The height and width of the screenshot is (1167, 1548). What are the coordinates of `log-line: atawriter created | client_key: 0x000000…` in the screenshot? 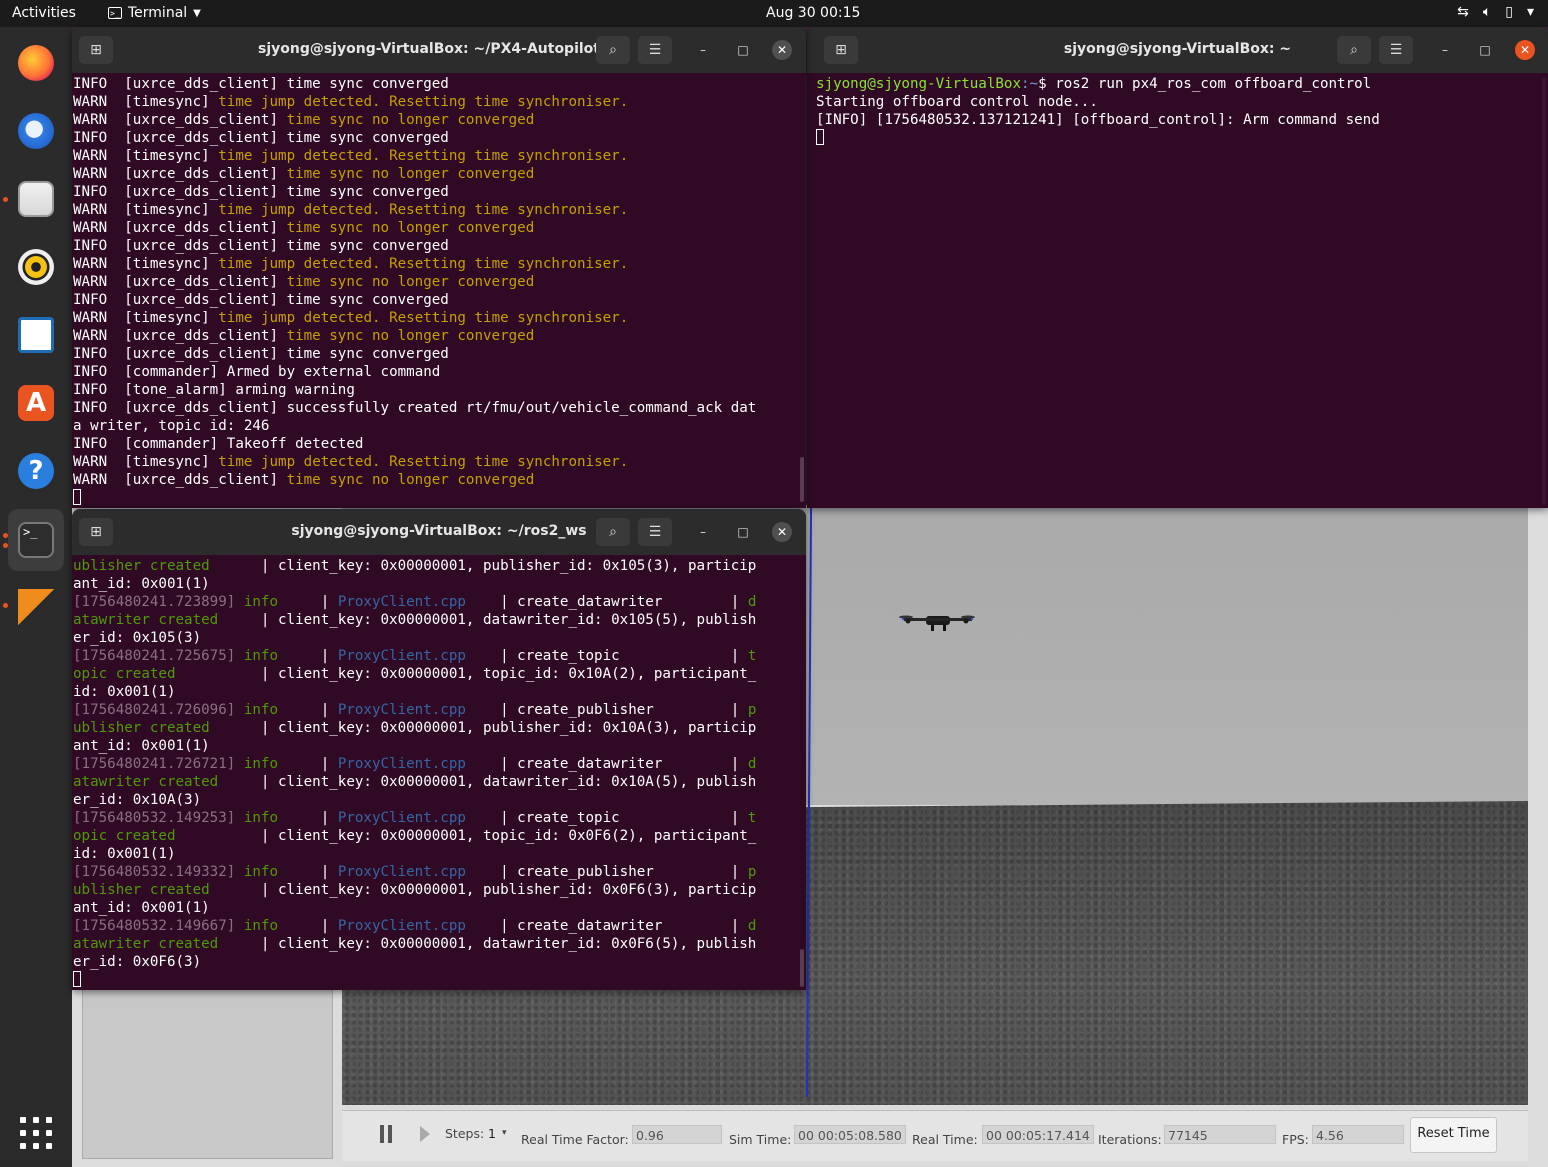 It's located at (439, 620).